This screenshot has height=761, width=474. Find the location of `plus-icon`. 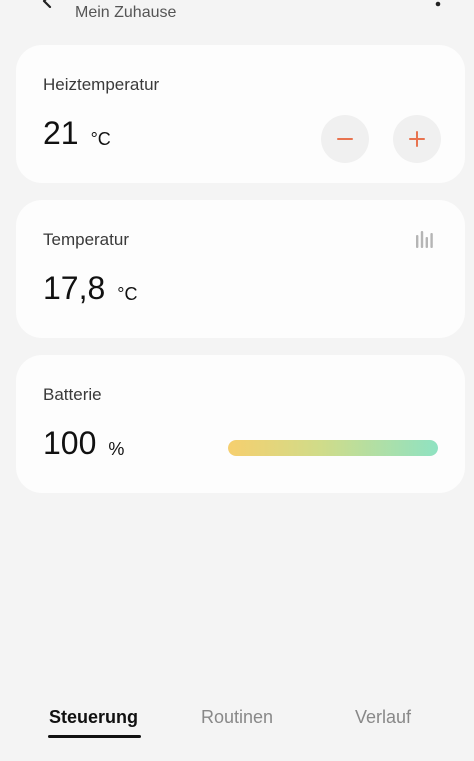

plus-icon is located at coordinates (417, 139).